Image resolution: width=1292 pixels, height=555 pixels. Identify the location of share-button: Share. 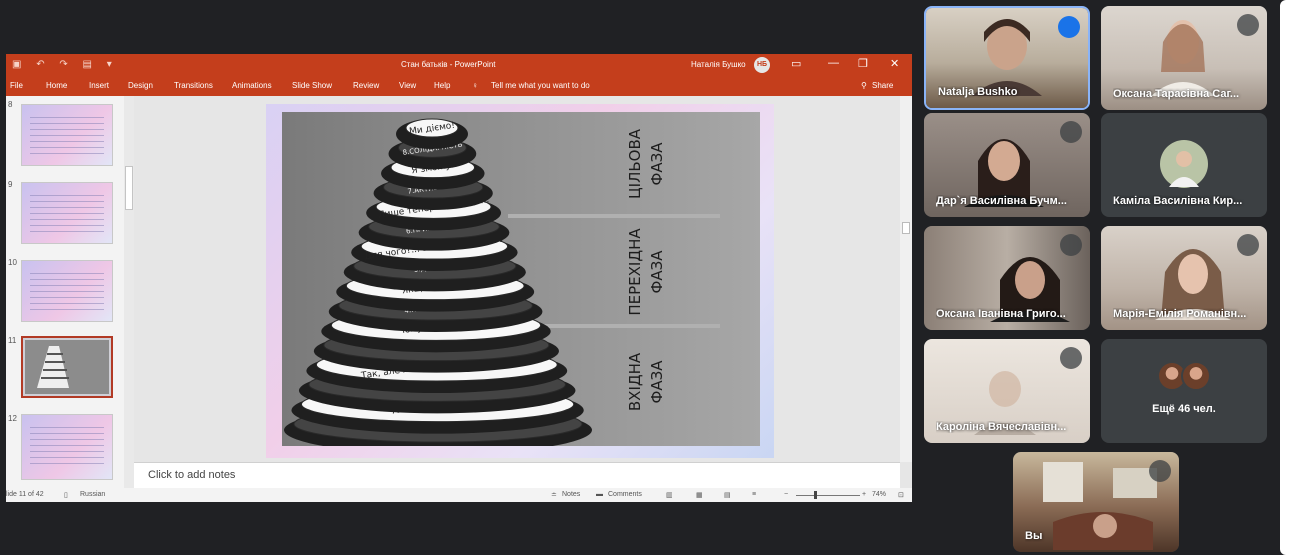
(882, 85).